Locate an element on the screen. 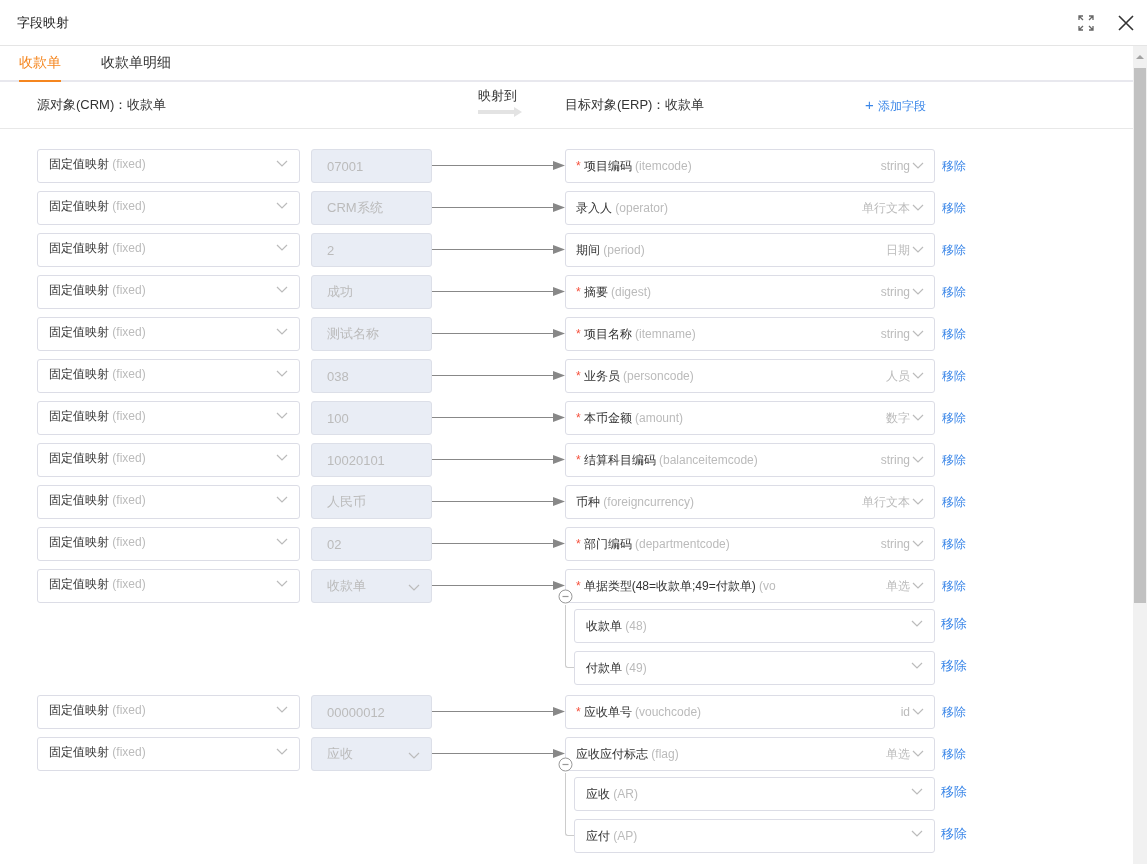  source-object-label: 源对象(CRM)：收款单 is located at coordinates (102, 105).